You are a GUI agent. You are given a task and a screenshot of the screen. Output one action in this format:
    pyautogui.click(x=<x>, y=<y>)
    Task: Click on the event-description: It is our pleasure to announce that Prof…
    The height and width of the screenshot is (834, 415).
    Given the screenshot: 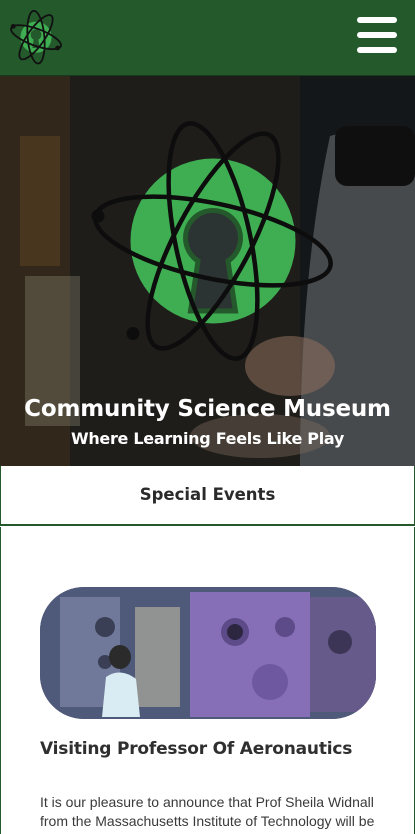 What is the action you would take?
    pyautogui.click(x=207, y=814)
    